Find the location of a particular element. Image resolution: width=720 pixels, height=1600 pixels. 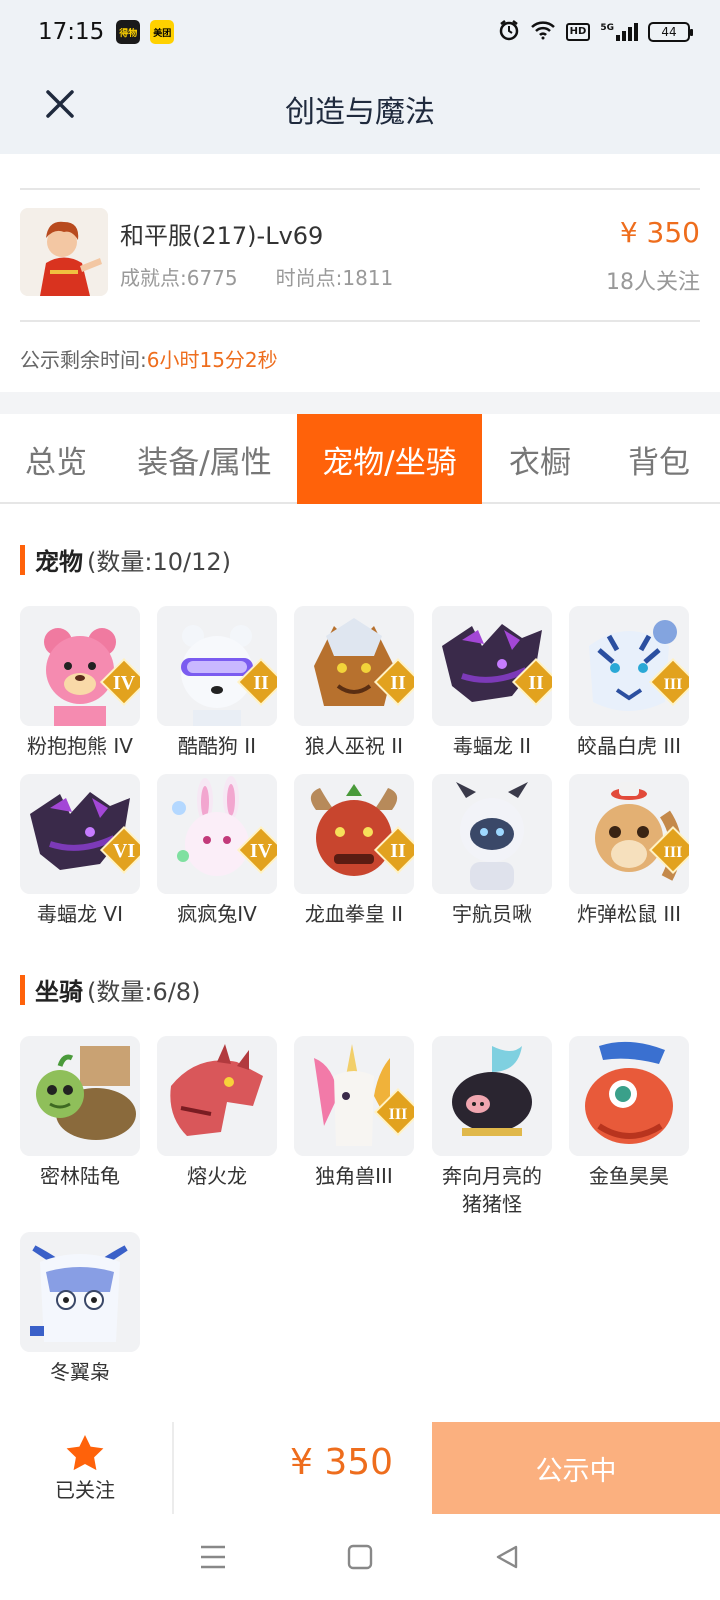

pet-label: 毒蝠龙 VI is located at coordinates (80, 914).